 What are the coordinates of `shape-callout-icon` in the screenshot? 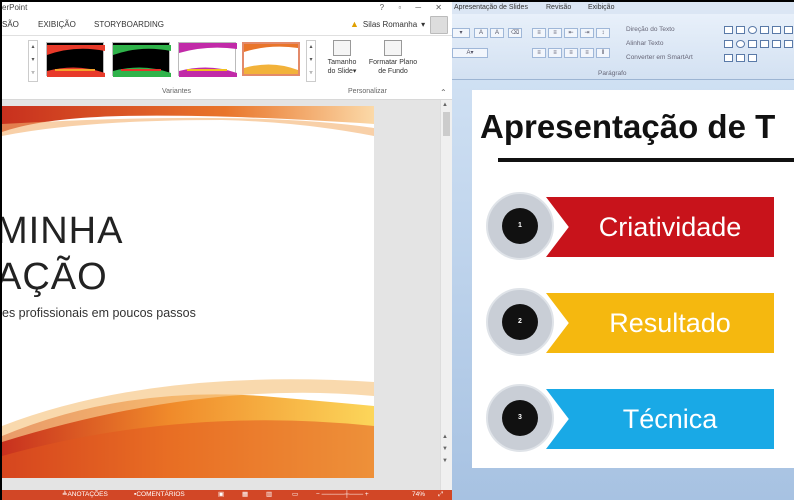 It's located at (752, 58).